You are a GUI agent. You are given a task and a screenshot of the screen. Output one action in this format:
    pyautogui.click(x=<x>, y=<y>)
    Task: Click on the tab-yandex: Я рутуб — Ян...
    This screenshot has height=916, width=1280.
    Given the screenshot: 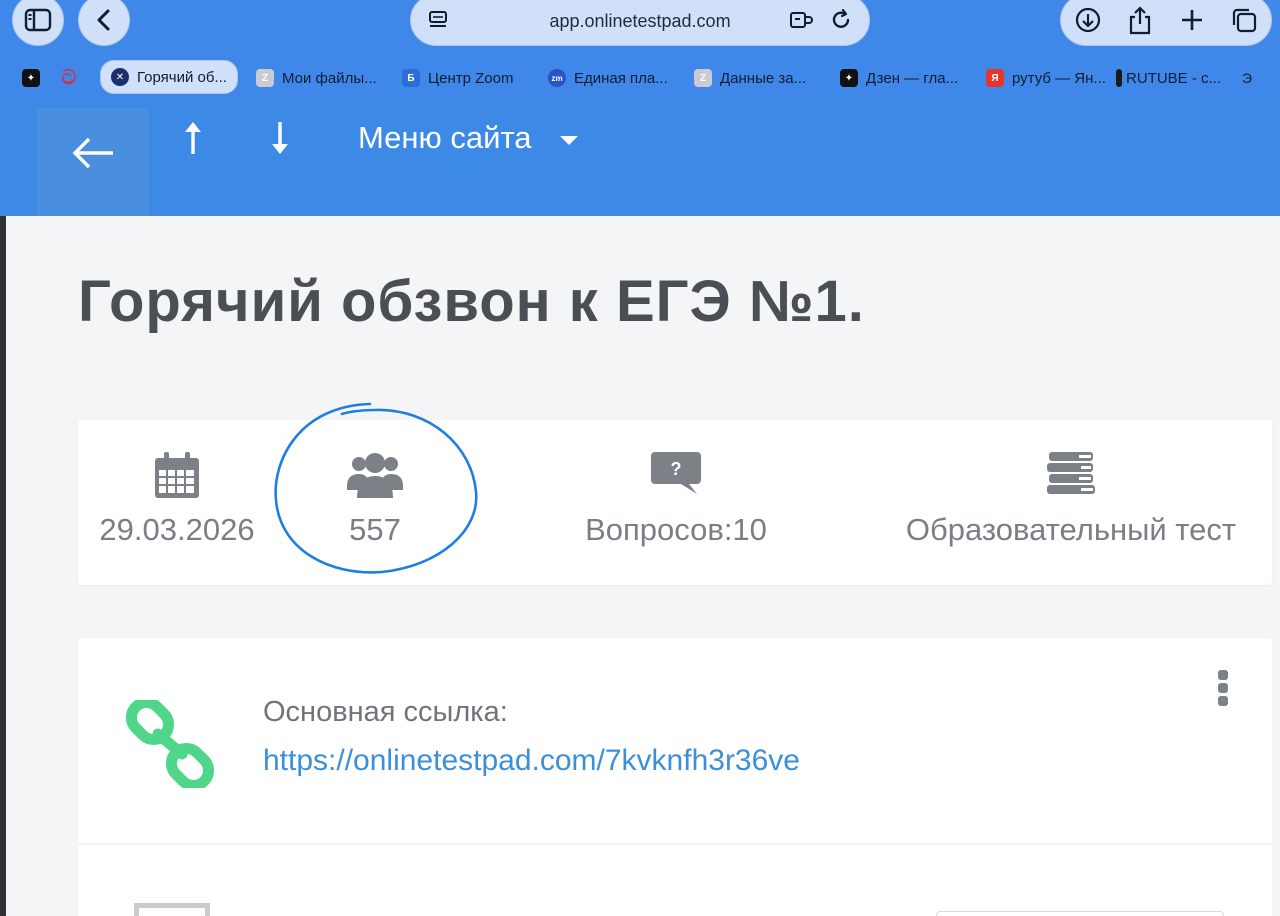 What is the action you would take?
    pyautogui.click(x=1046, y=78)
    